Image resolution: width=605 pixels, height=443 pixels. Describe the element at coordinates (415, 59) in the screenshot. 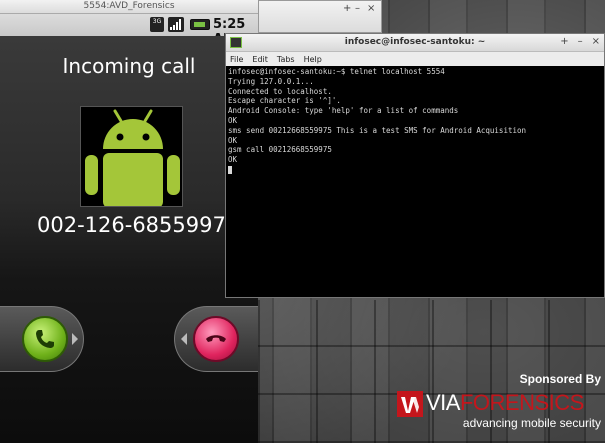

I see `terminal-menubar: File Edit Tabs Help` at that location.